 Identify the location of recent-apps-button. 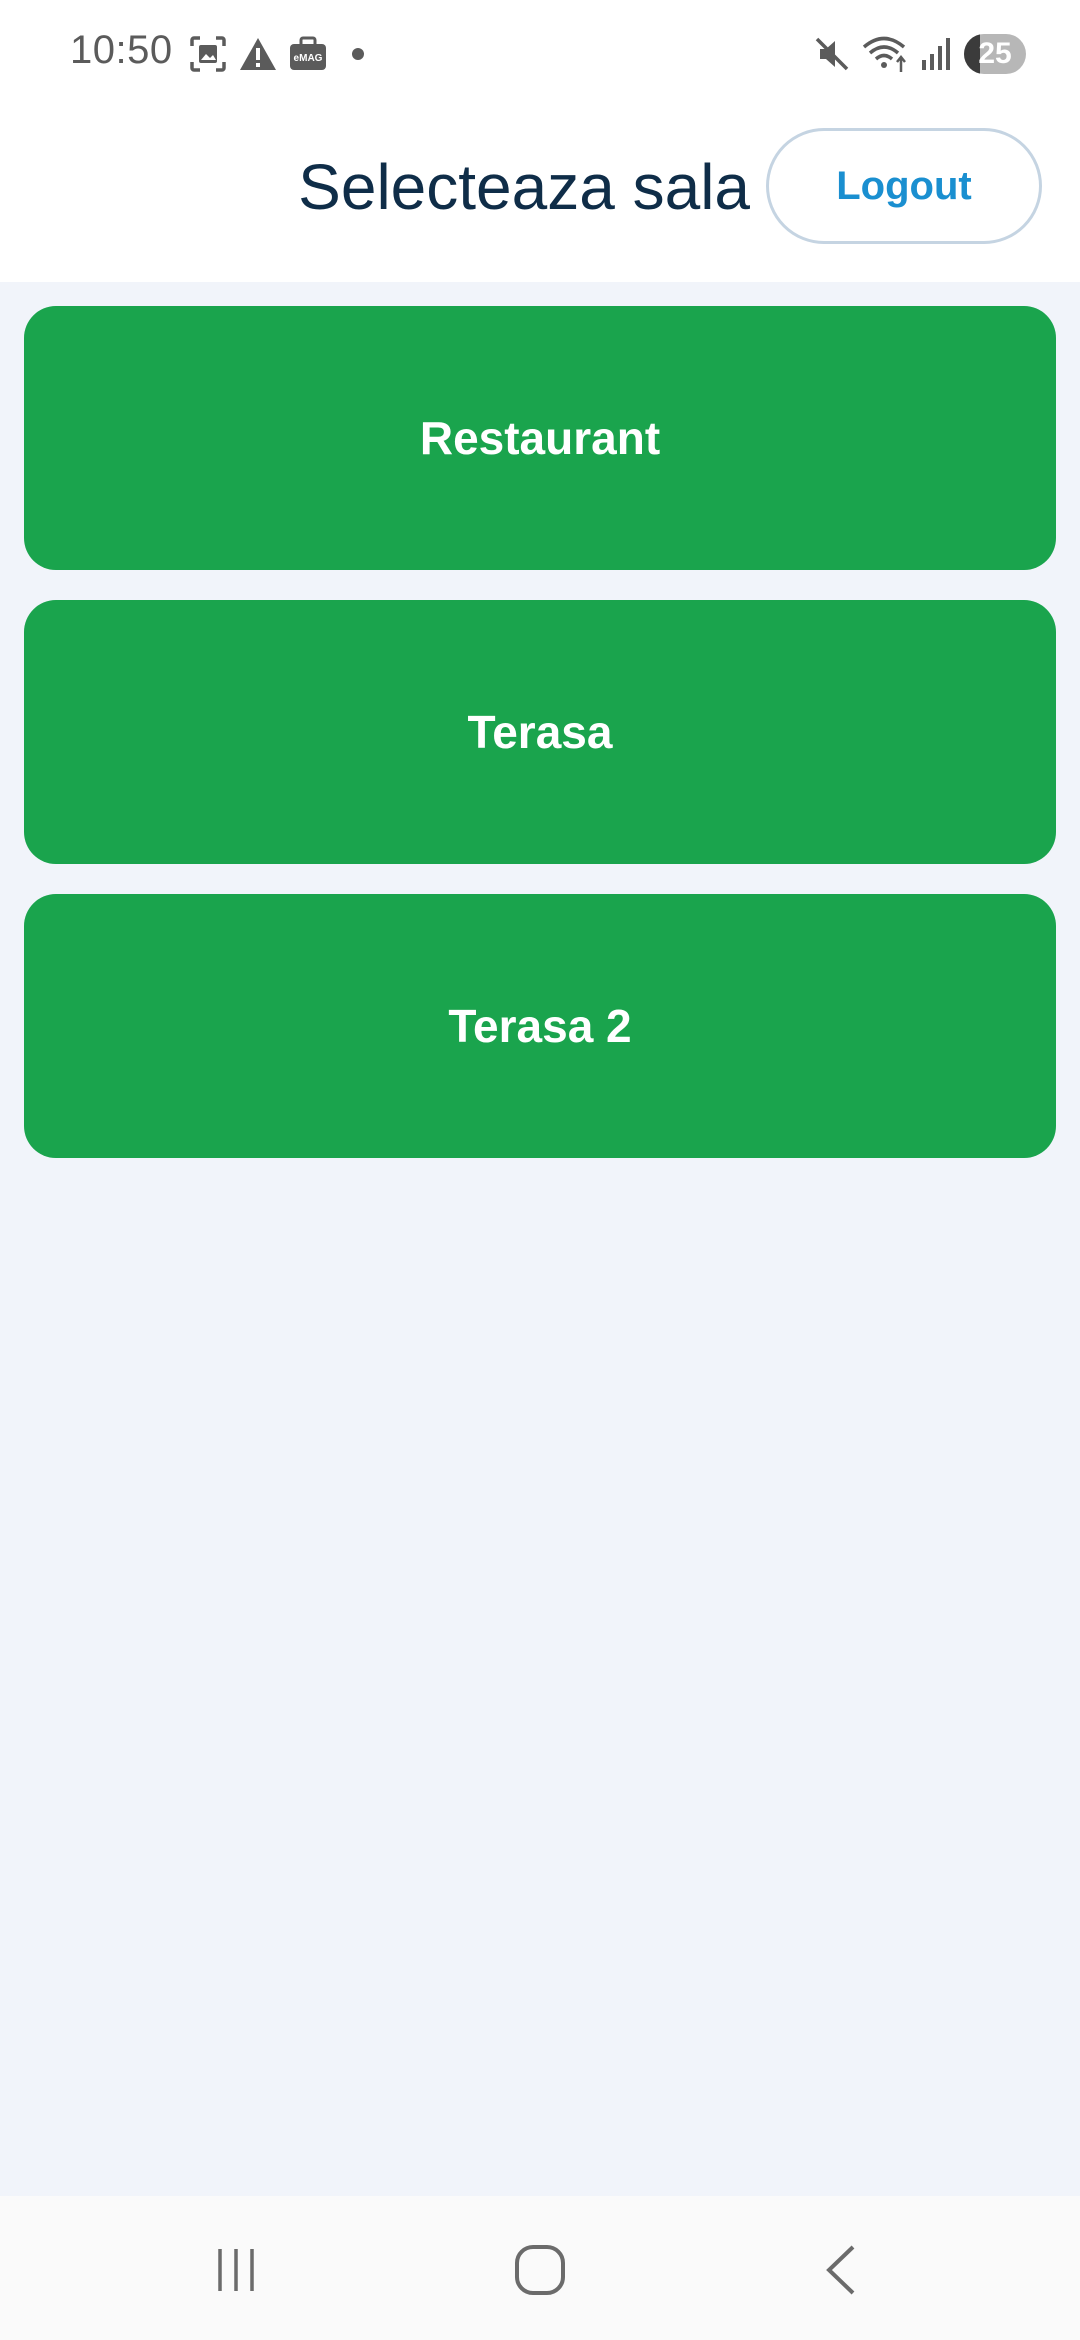
(236, 2270).